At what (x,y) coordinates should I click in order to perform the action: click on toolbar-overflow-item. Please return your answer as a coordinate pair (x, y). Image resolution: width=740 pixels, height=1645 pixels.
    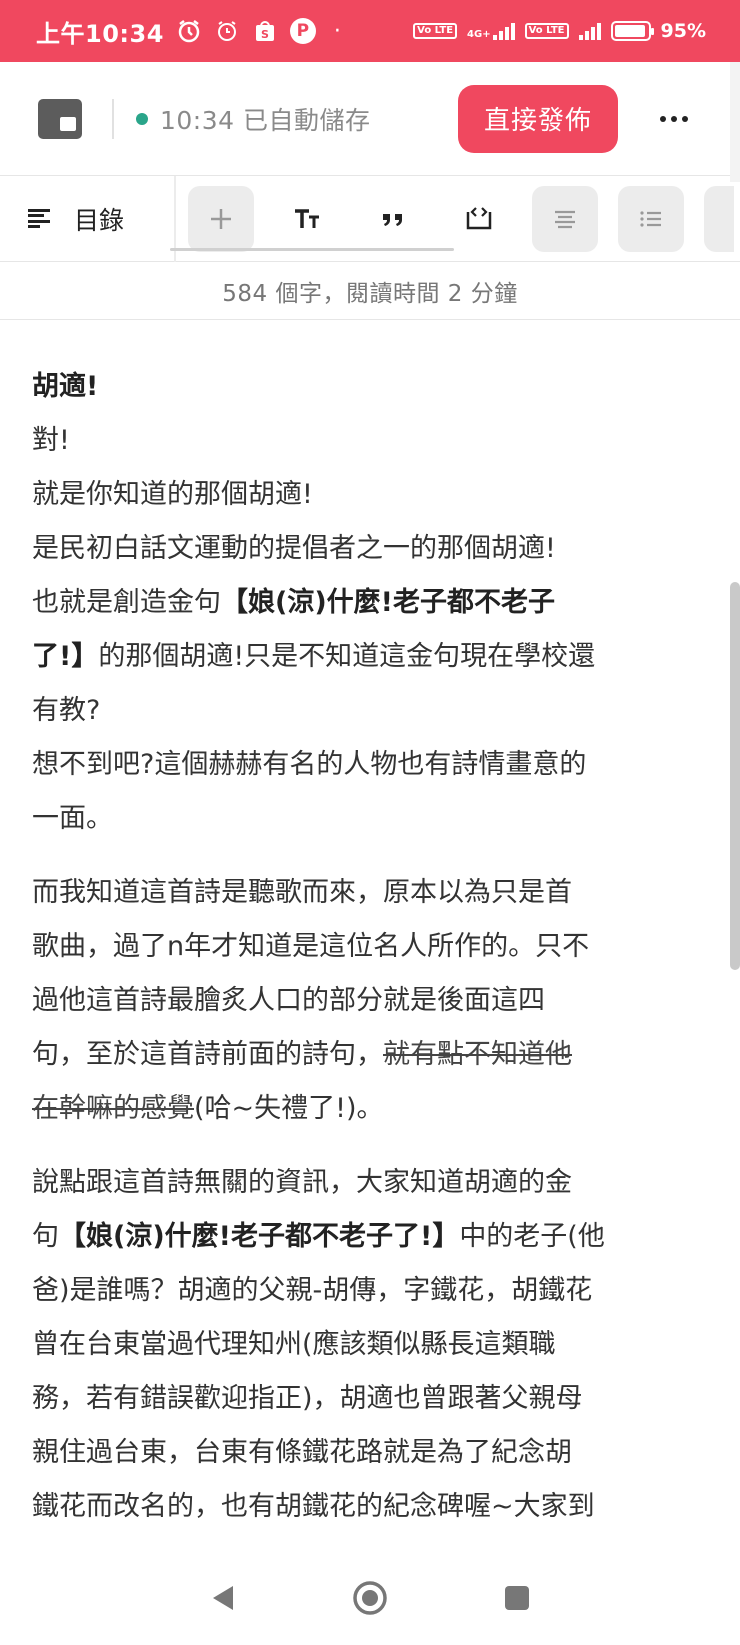
    Looking at the image, I should click on (719, 218).